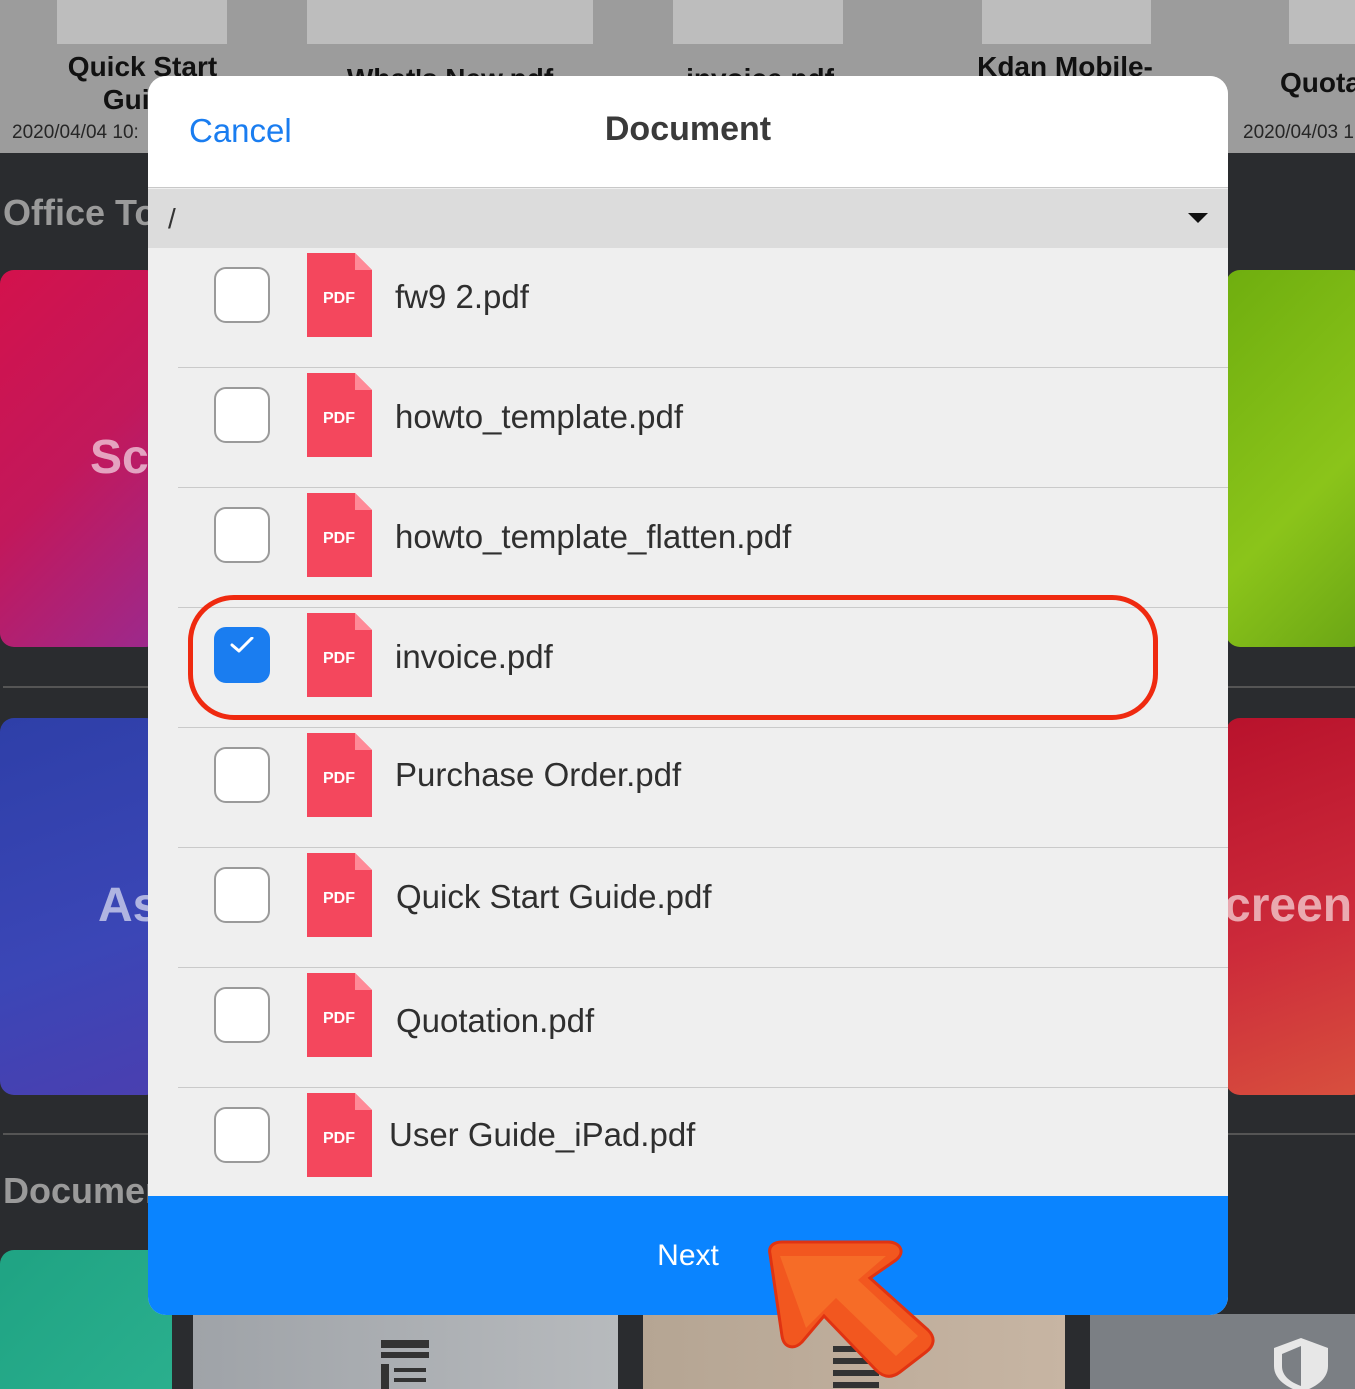 This screenshot has width=1355, height=1389. I want to click on modal-header: Cancel Document, so click(688, 132).